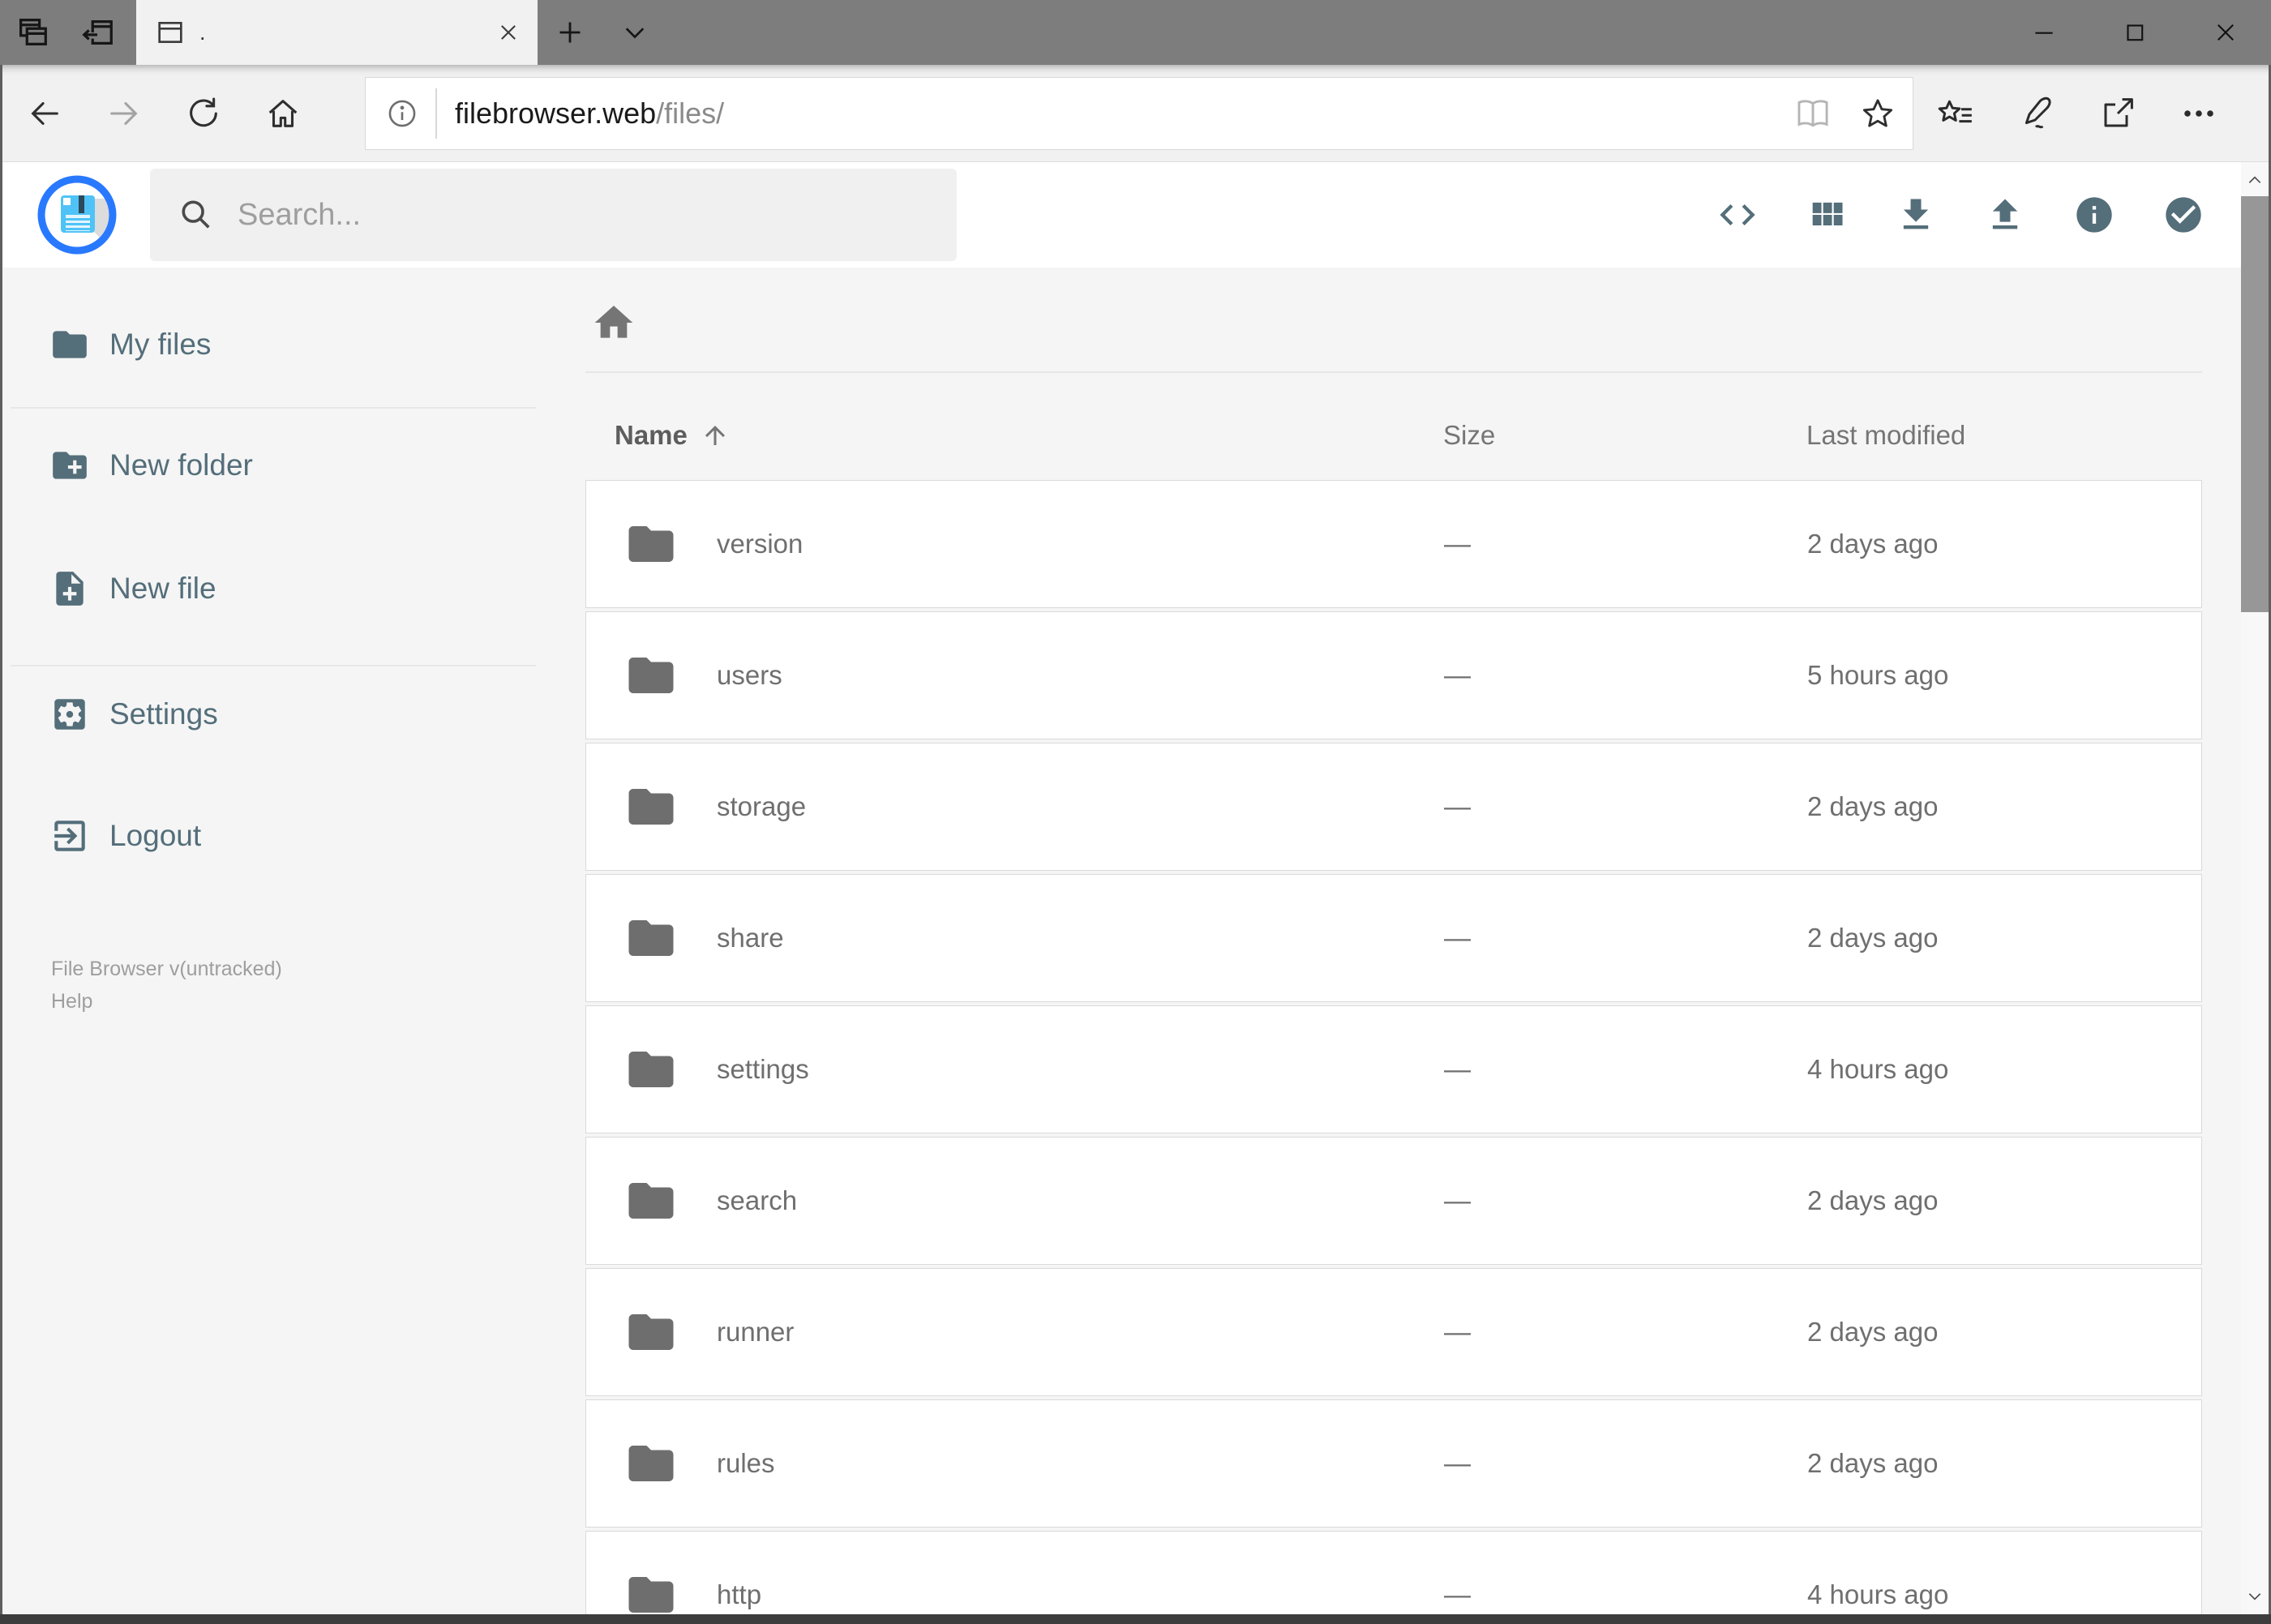 Image resolution: width=2271 pixels, height=1624 pixels. I want to click on refresh-button, so click(203, 113).